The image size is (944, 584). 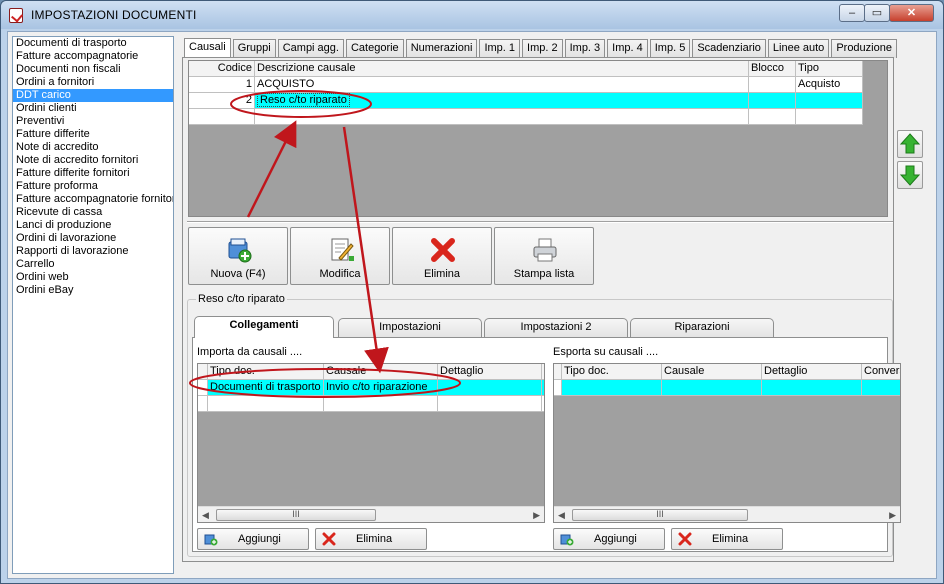 I want to click on delete-x-icon, so click(x=329, y=539).